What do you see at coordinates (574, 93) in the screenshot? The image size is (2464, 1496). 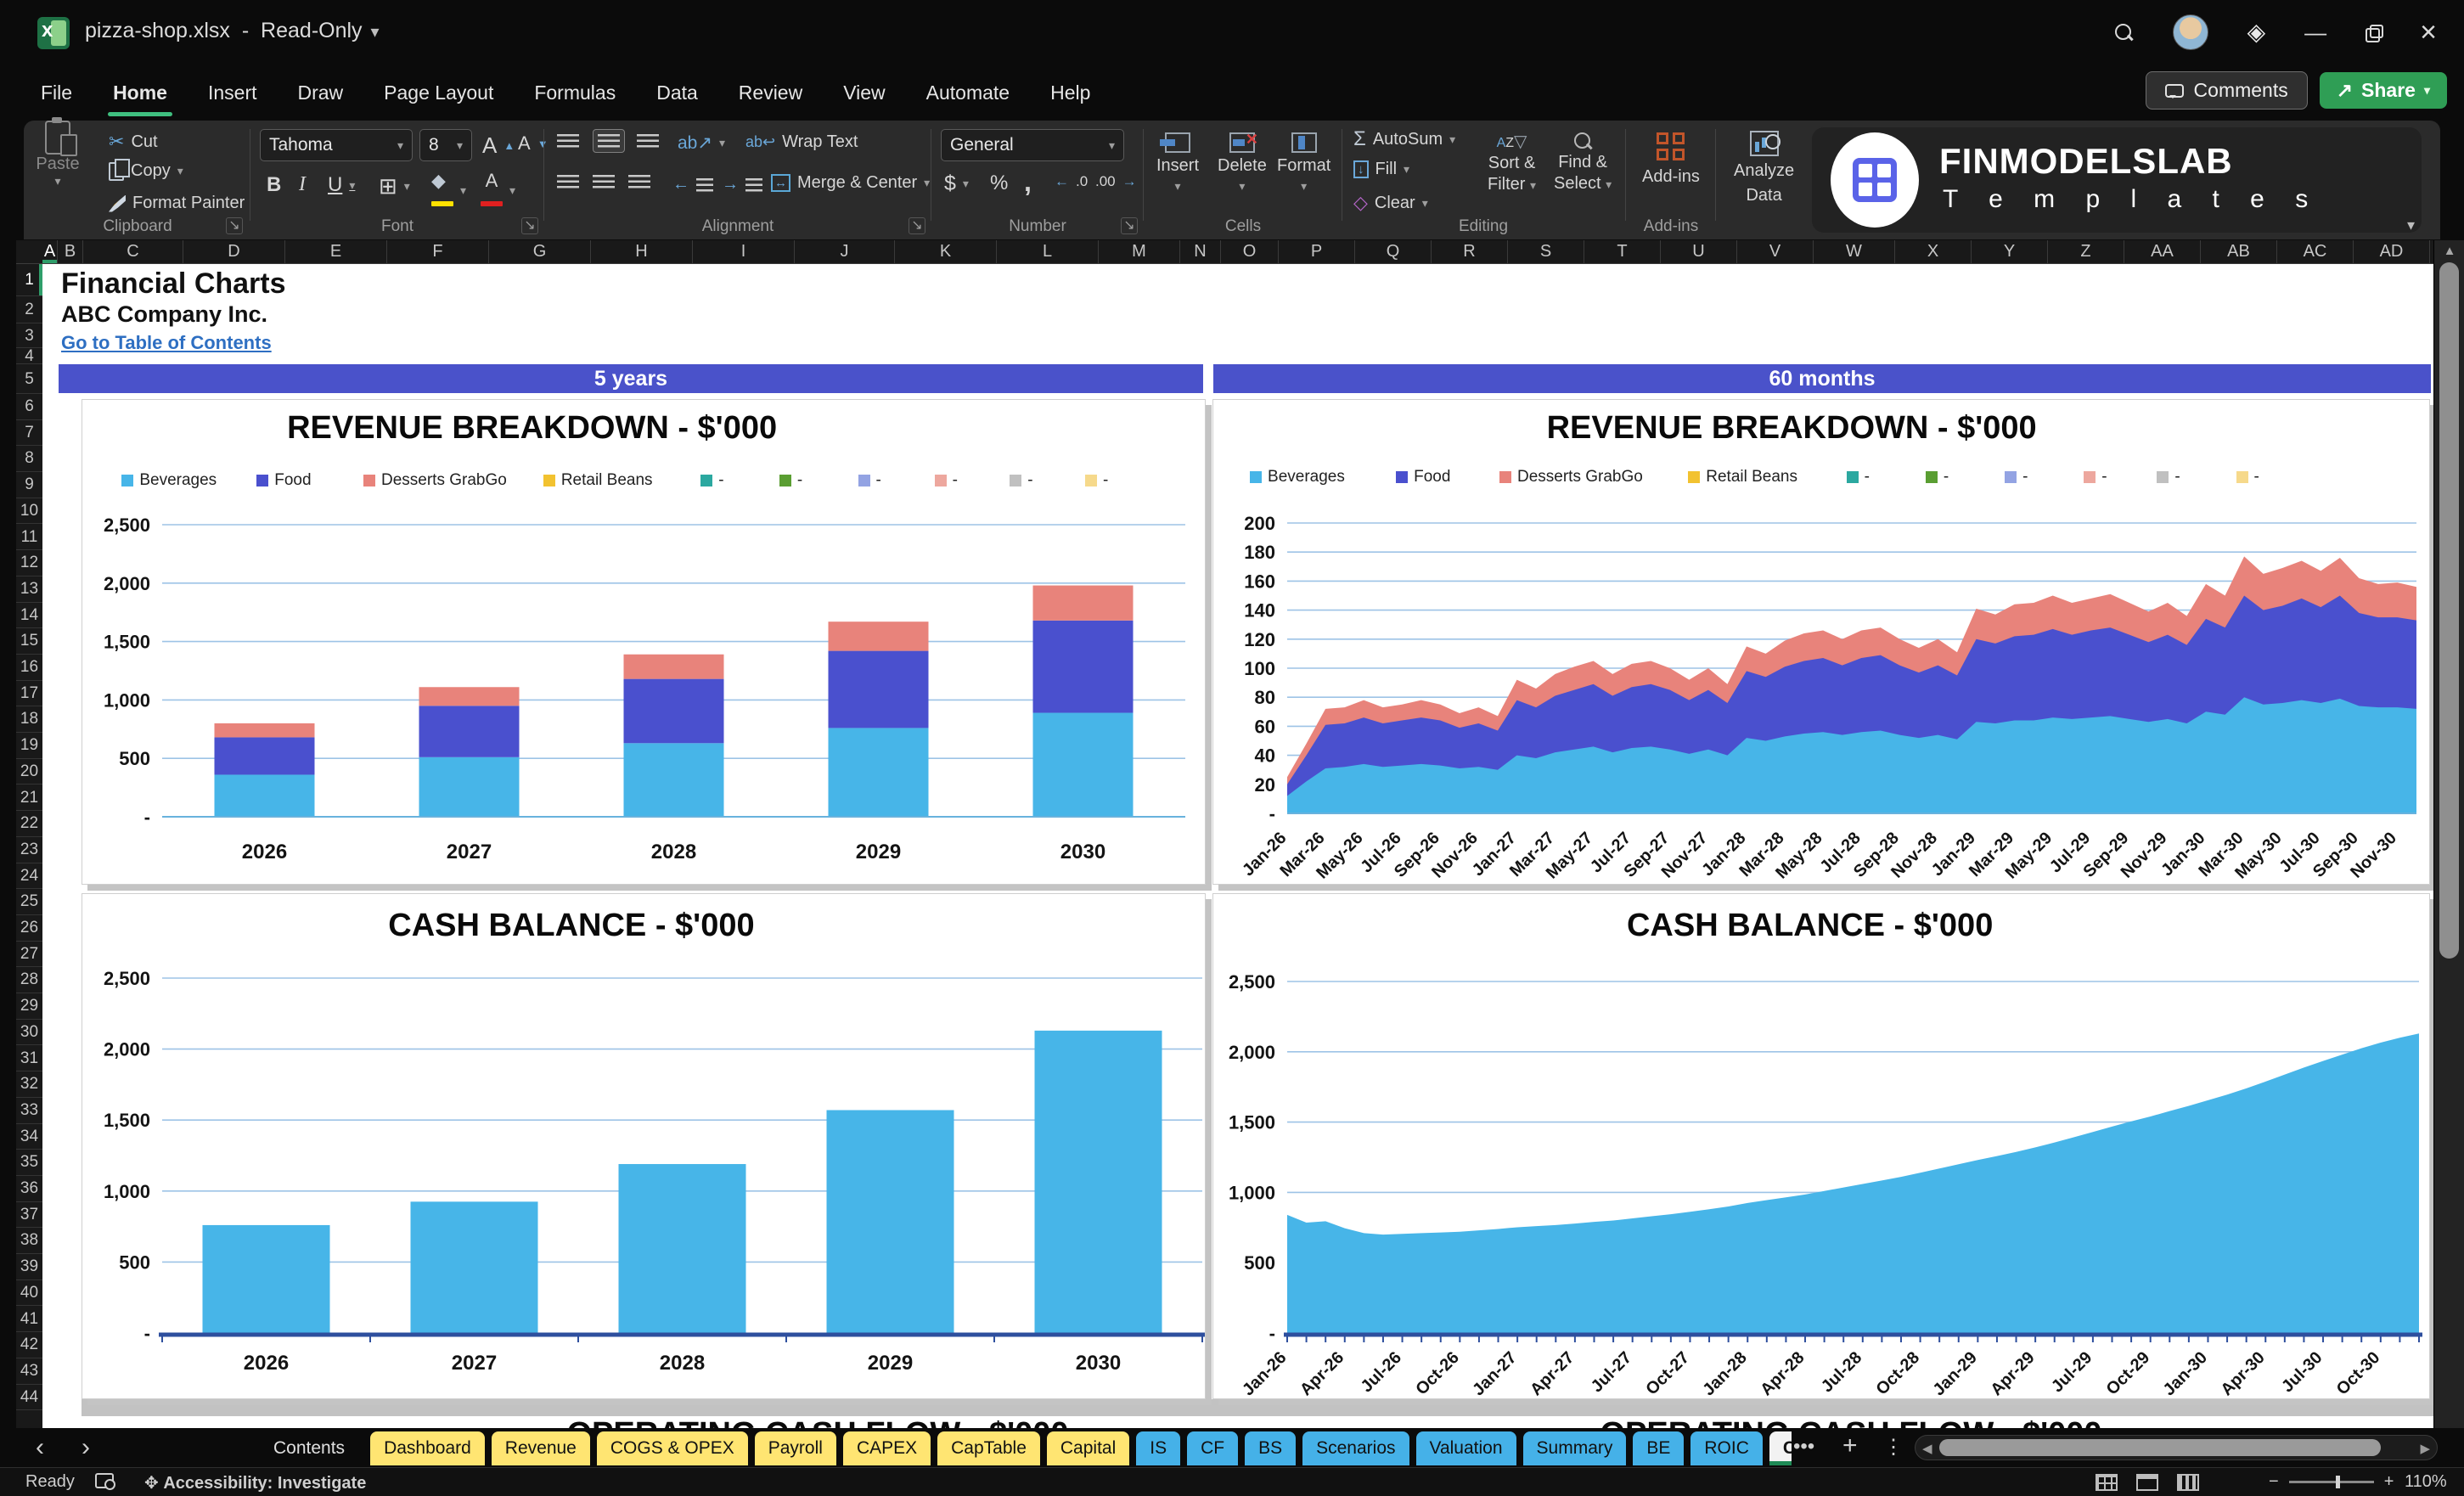 I see `menu-tab-formulas: Formulas` at bounding box center [574, 93].